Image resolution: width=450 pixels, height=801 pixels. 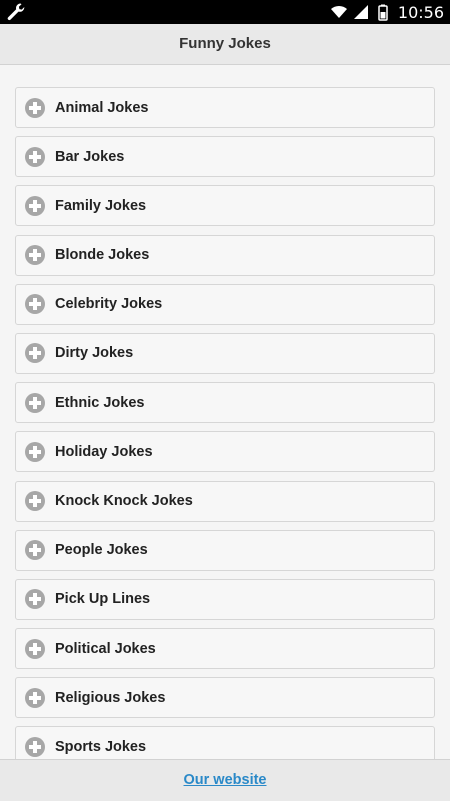 What do you see at coordinates (94, 353) in the screenshot?
I see `category-label: Dirty Jokes` at bounding box center [94, 353].